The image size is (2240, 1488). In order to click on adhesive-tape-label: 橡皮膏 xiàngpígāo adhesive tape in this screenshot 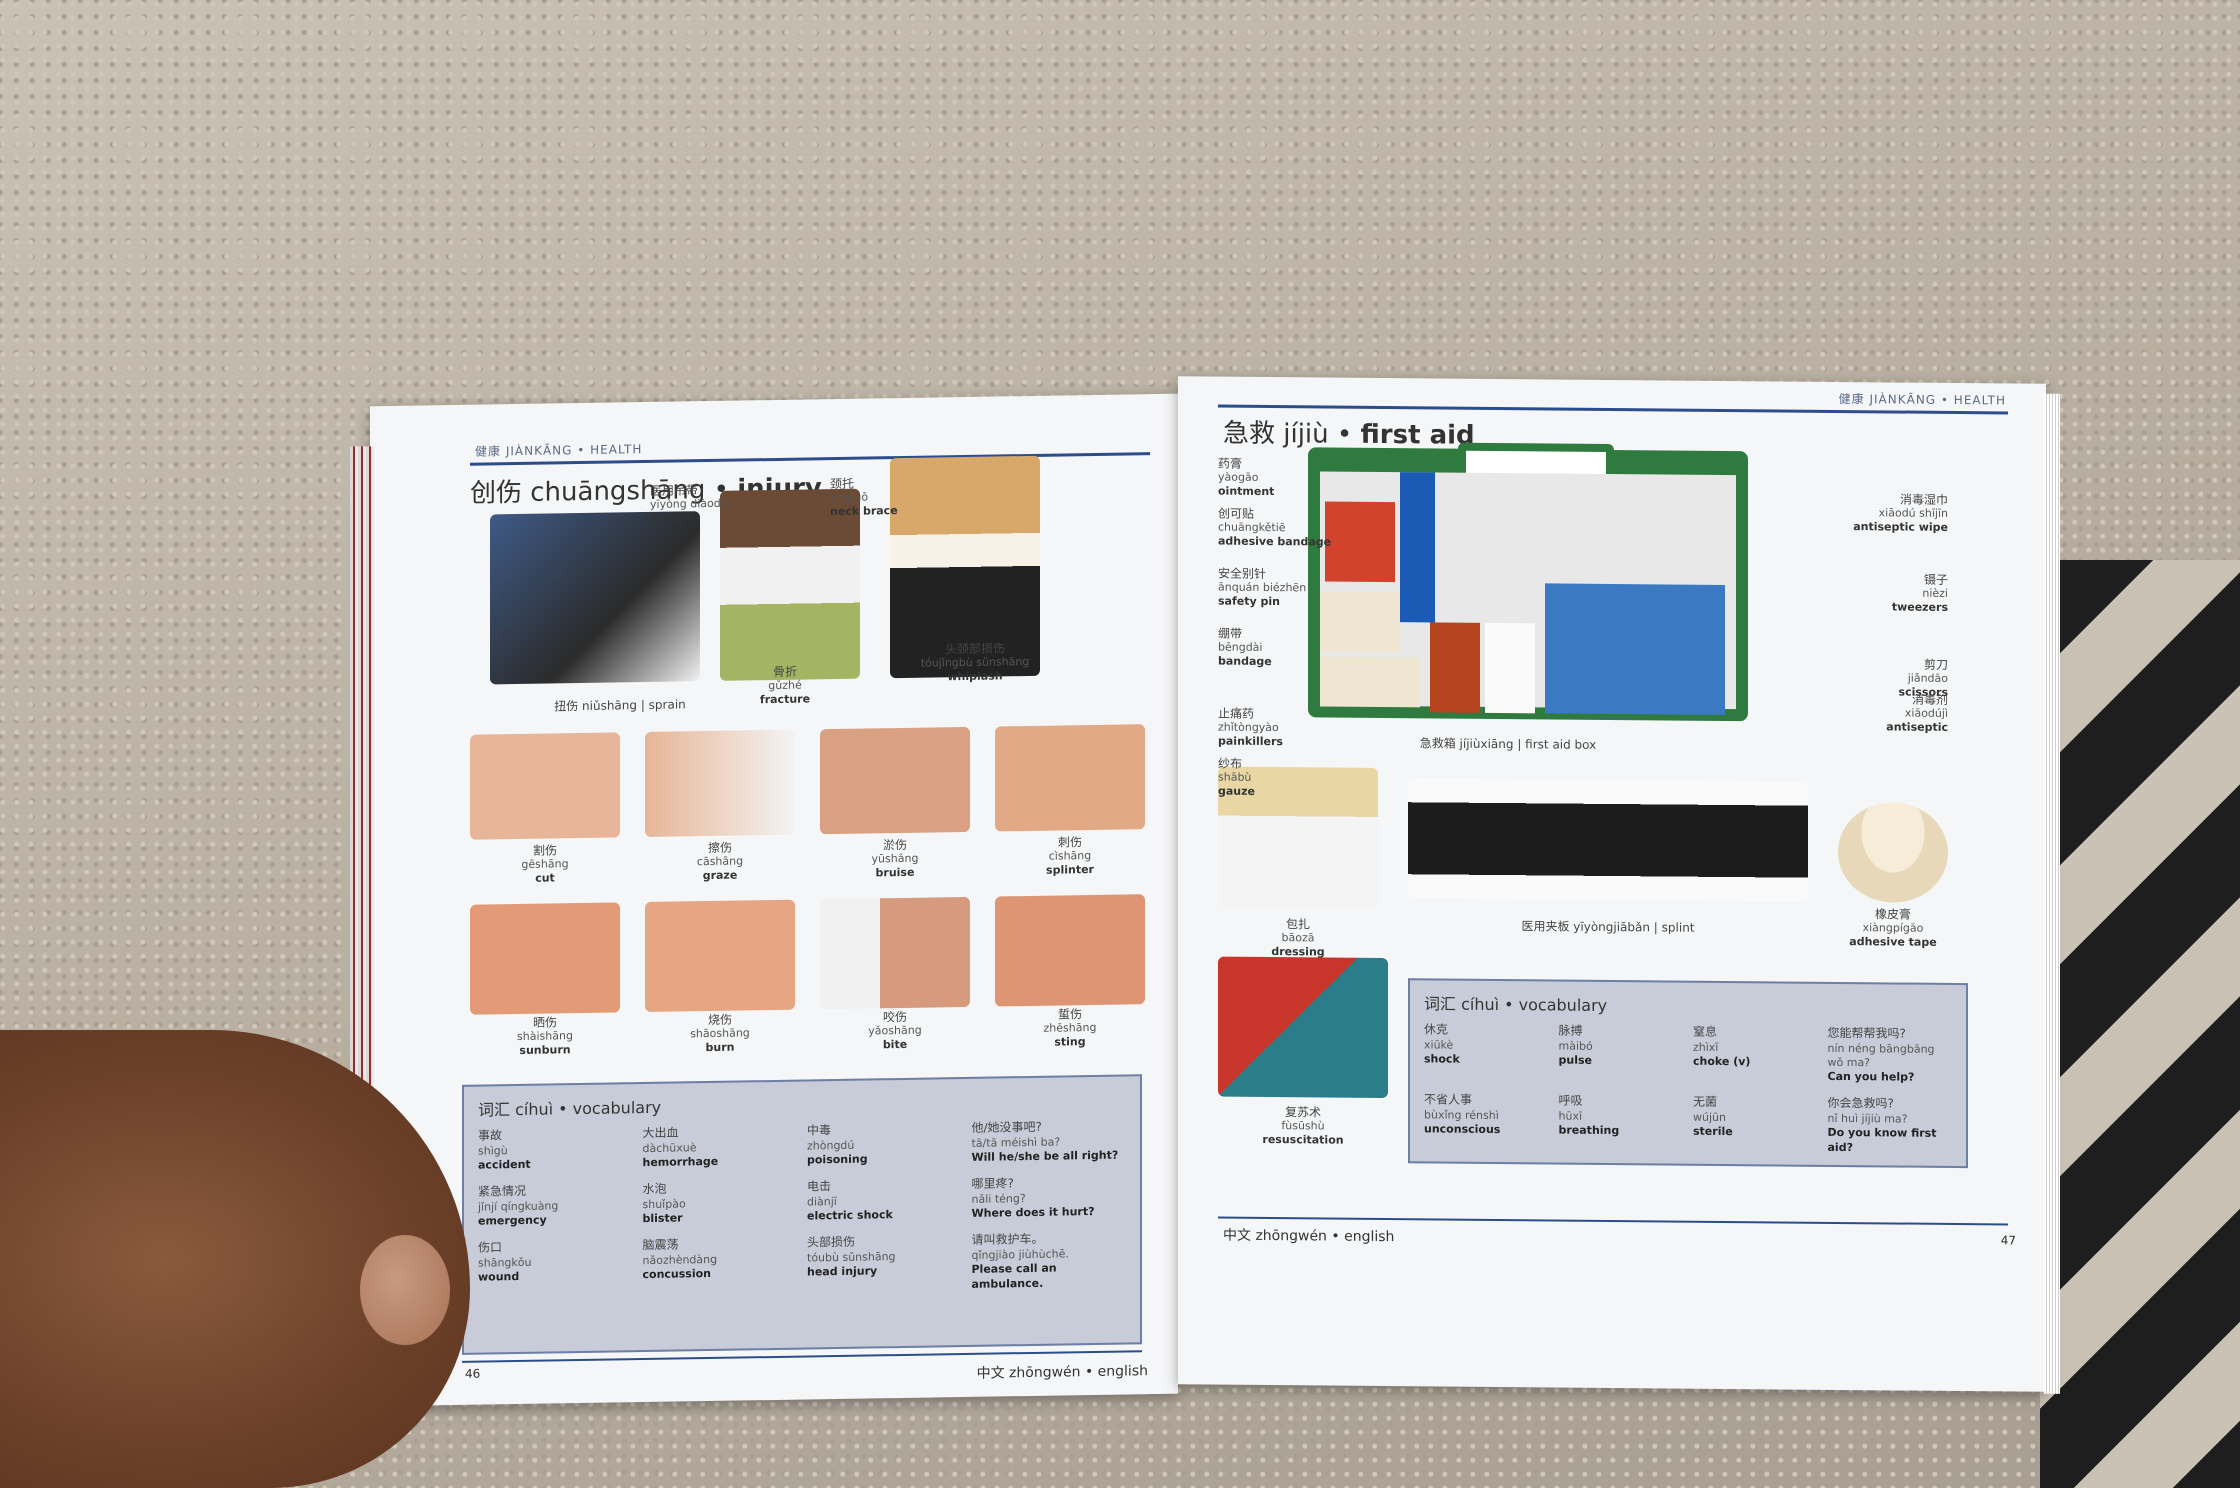, I will do `click(1893, 928)`.